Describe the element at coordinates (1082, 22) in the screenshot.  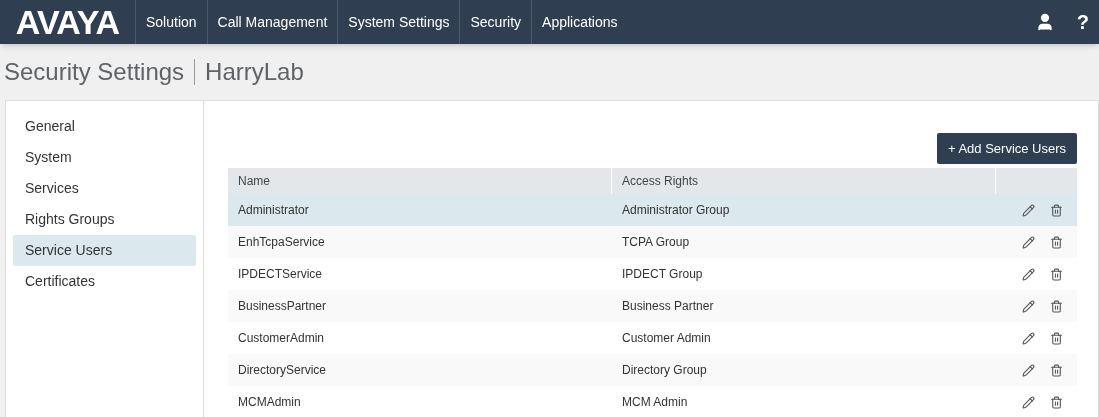
I see `help-button: ?` at that location.